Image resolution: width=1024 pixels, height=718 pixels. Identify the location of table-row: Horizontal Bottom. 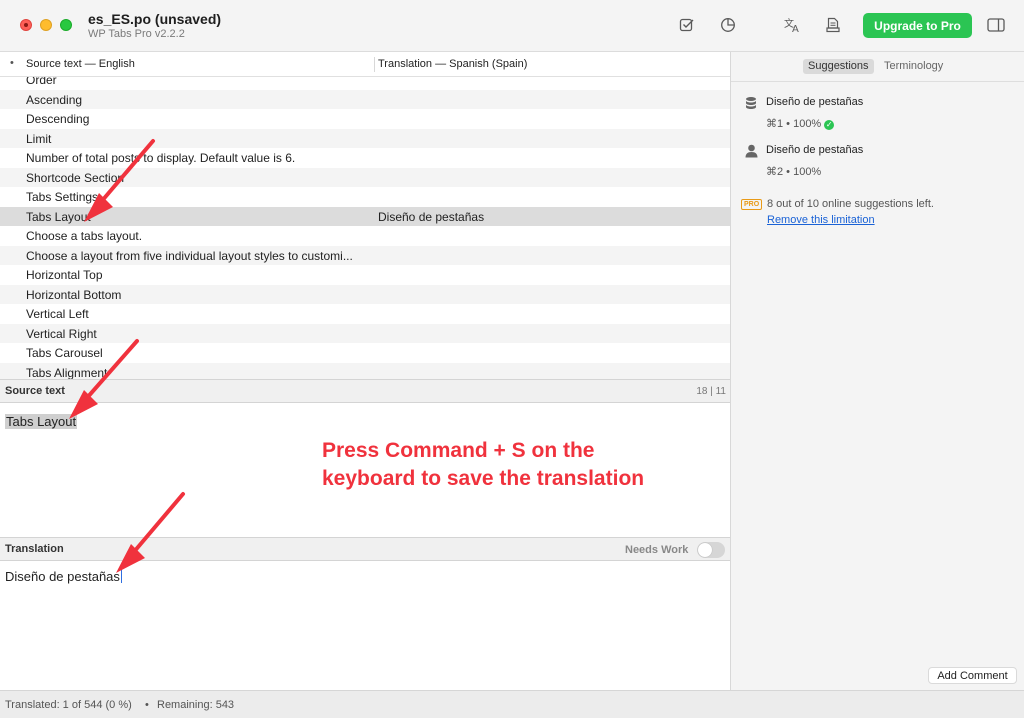
(365, 294).